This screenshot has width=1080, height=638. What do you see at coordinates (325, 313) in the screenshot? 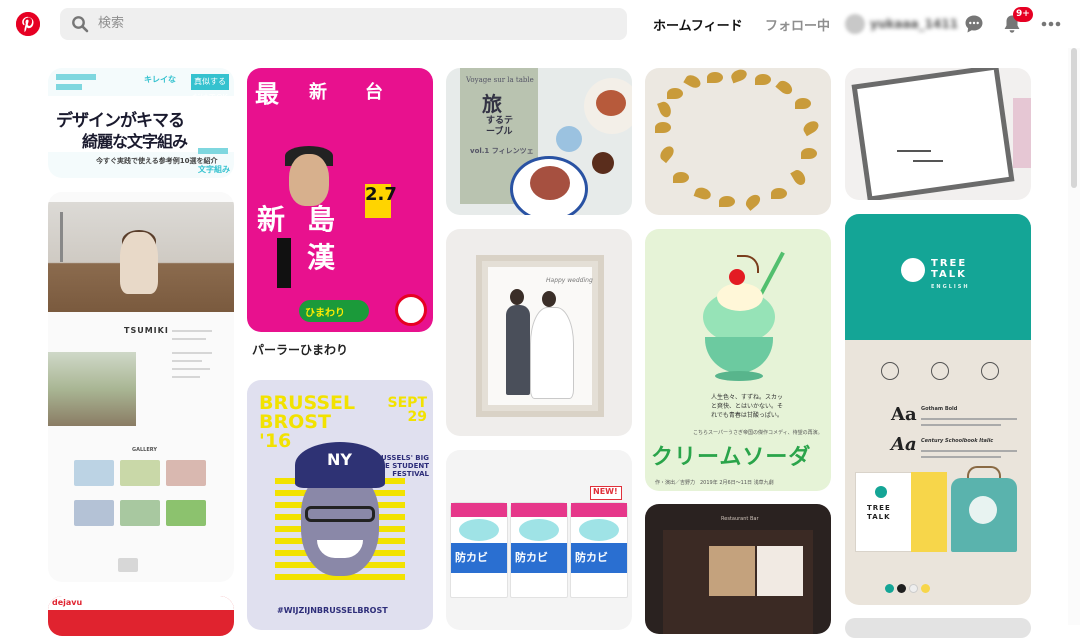
I see `shop-logo-text: ひまわり` at bounding box center [325, 313].